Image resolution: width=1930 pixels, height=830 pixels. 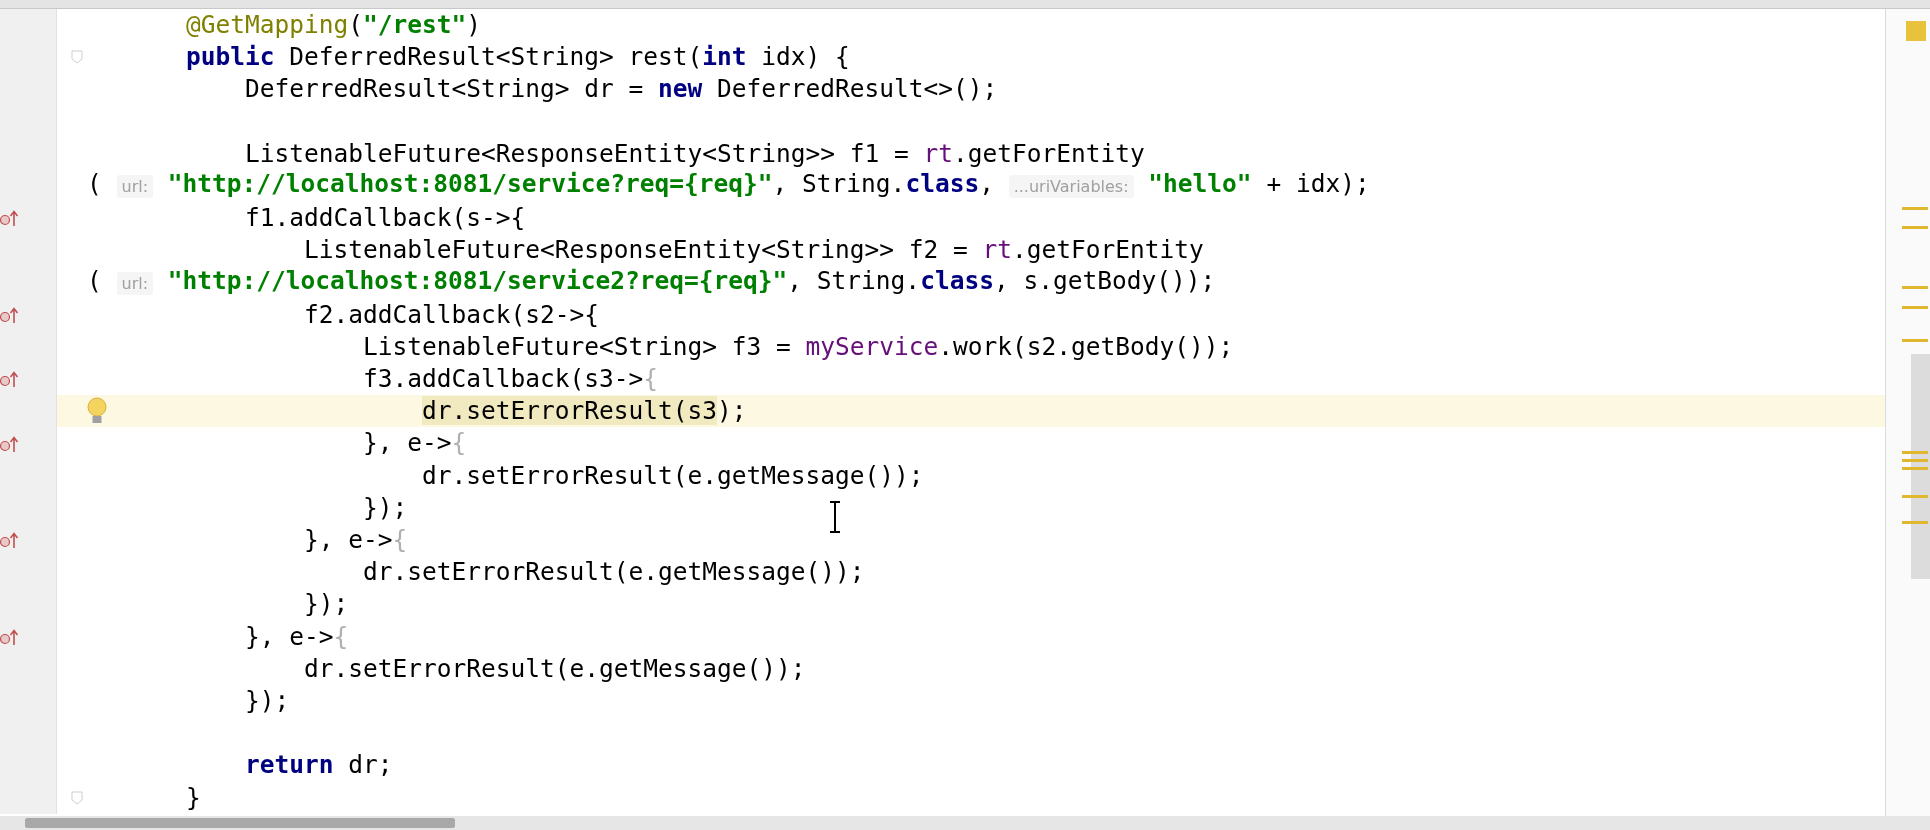 I want to click on code-line: ListenableFuture<ResponseEntity<String>> f1 = rt.getForEntity, so click(x=694, y=153).